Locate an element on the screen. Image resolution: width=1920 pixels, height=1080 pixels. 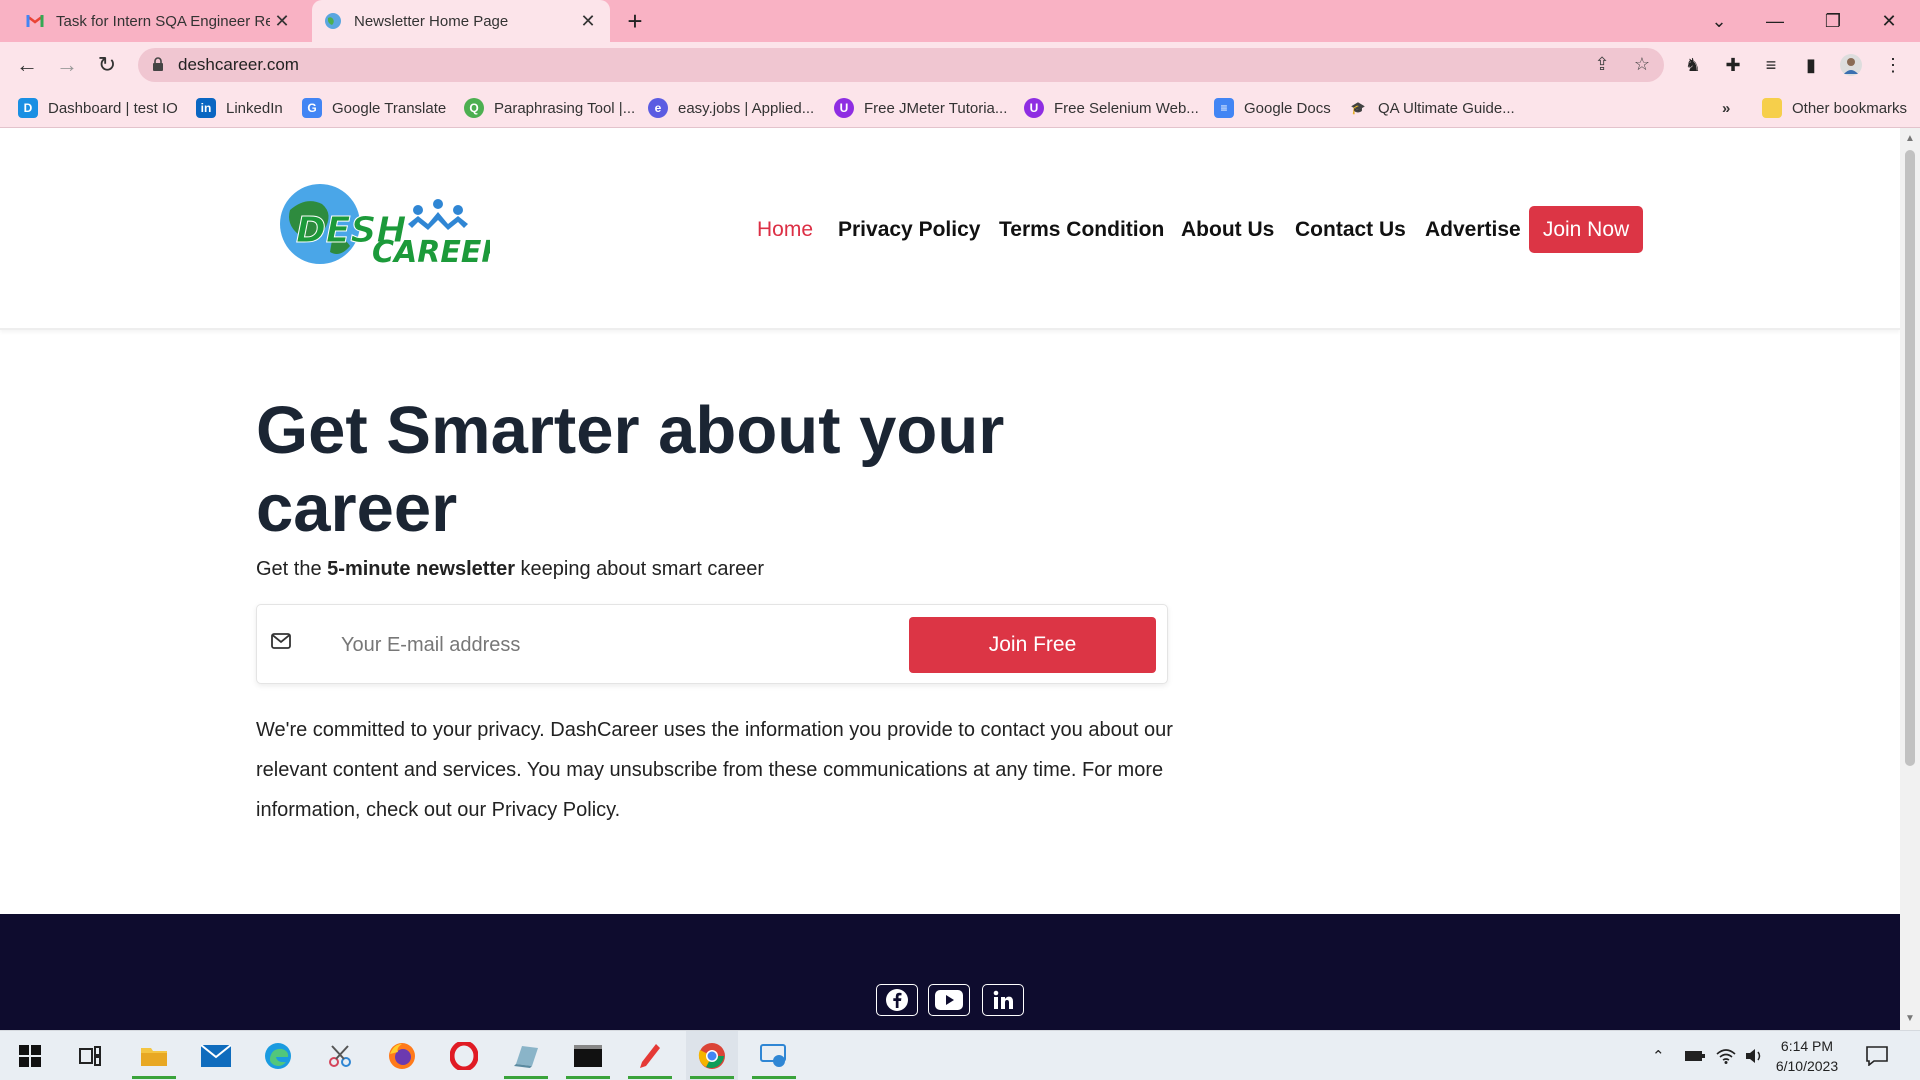
bookmark-item: in LinkedIn is located at coordinates (239, 108).